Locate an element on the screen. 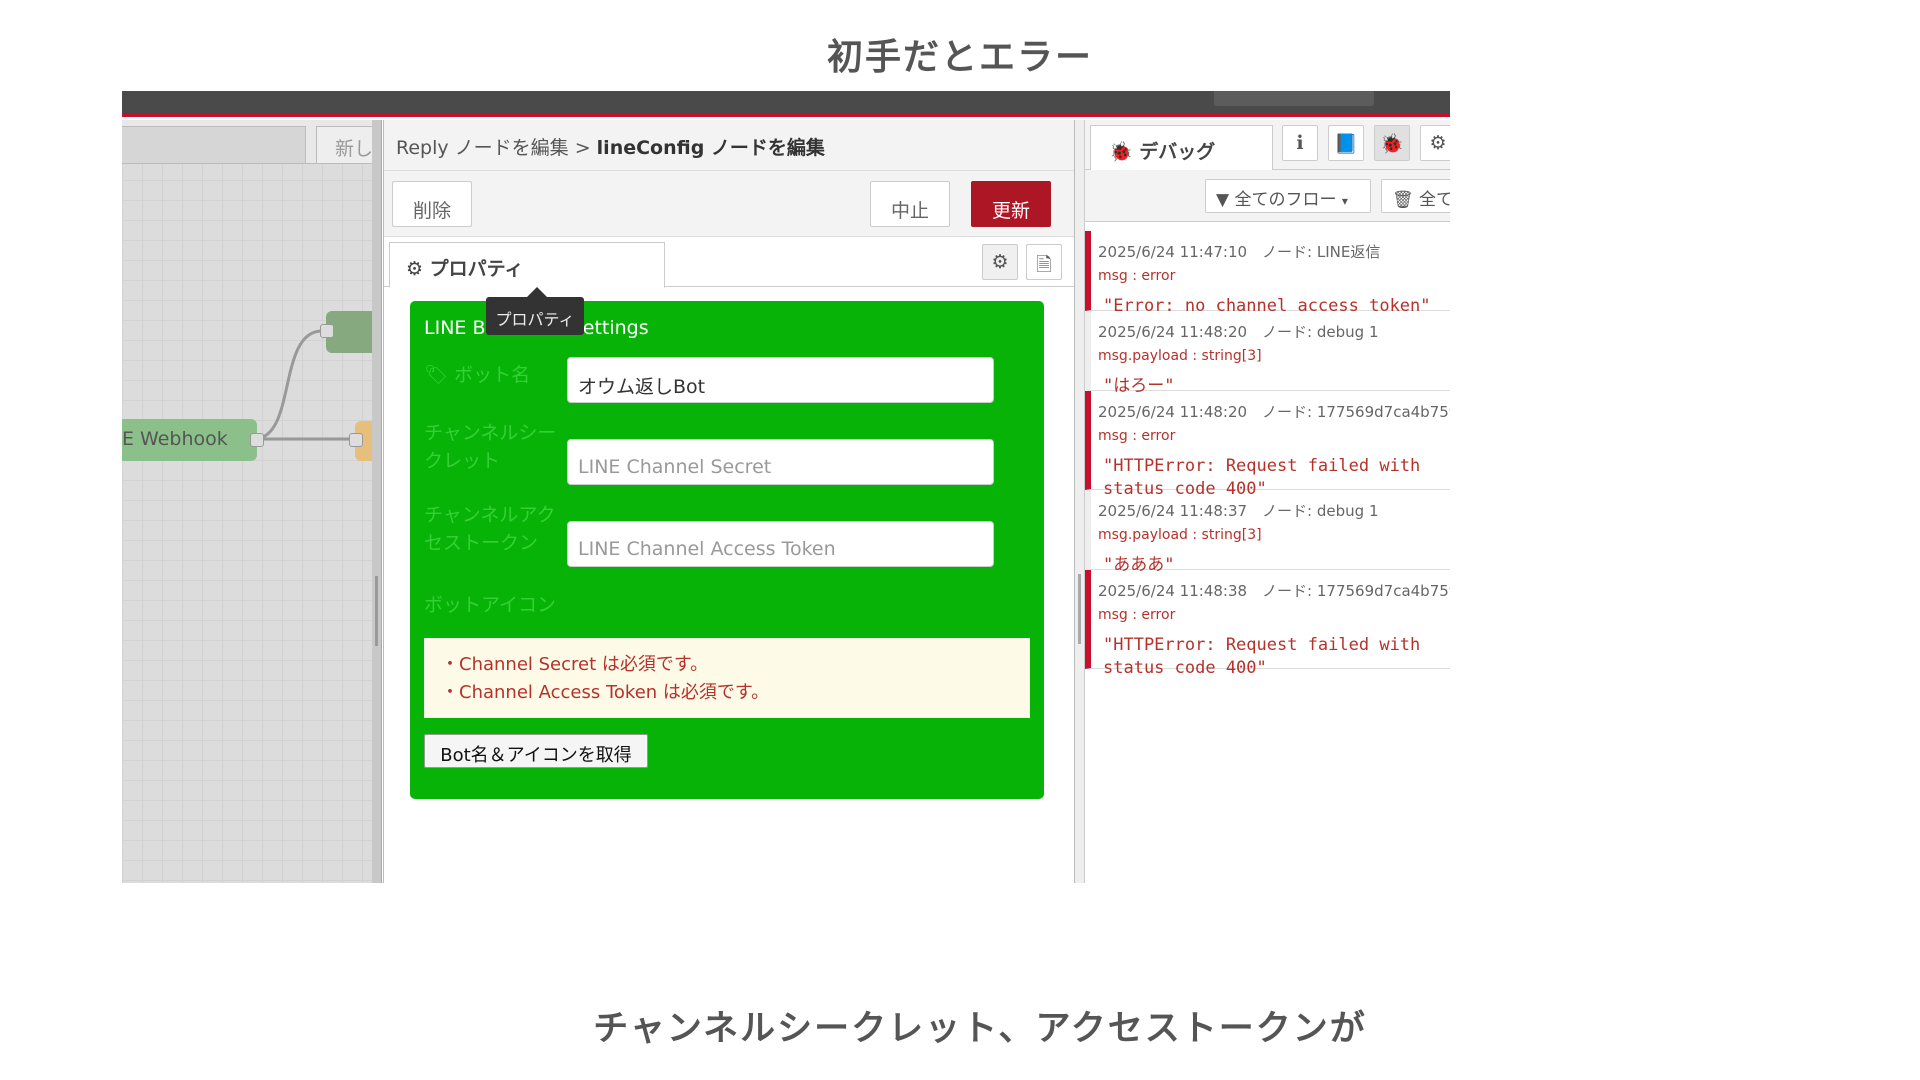 This screenshot has height=1080, width=1920. message-meta: 2025/6/24 11:48:37 ノード: debug 1 is located at coordinates (1238, 511).